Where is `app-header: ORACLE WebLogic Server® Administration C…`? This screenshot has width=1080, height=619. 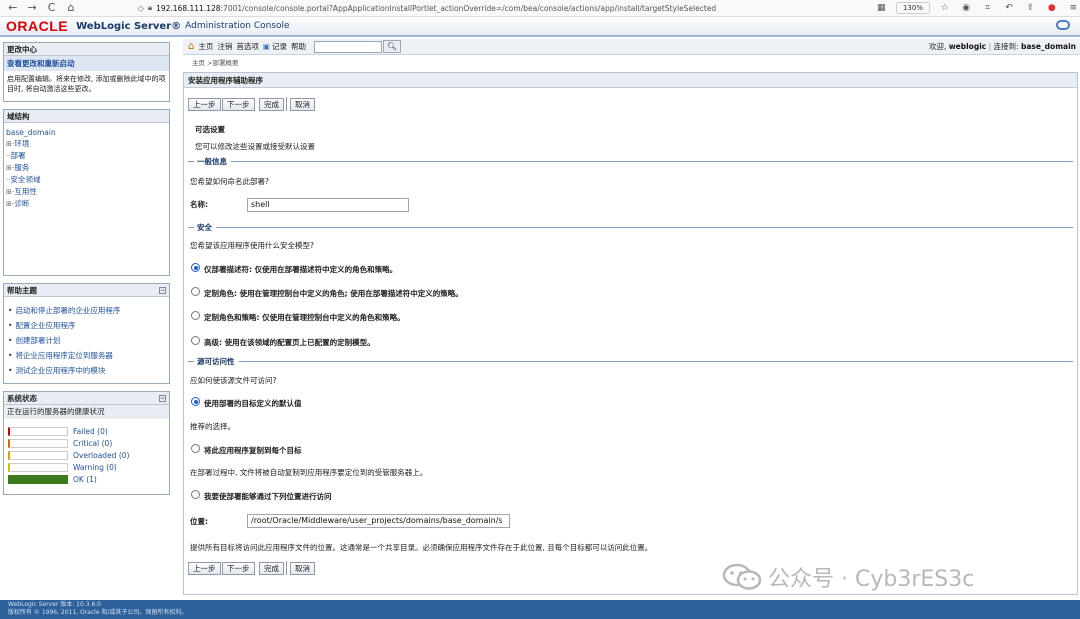
app-header: ORACLE WebLogic Server® Administration C… is located at coordinates (540, 27).